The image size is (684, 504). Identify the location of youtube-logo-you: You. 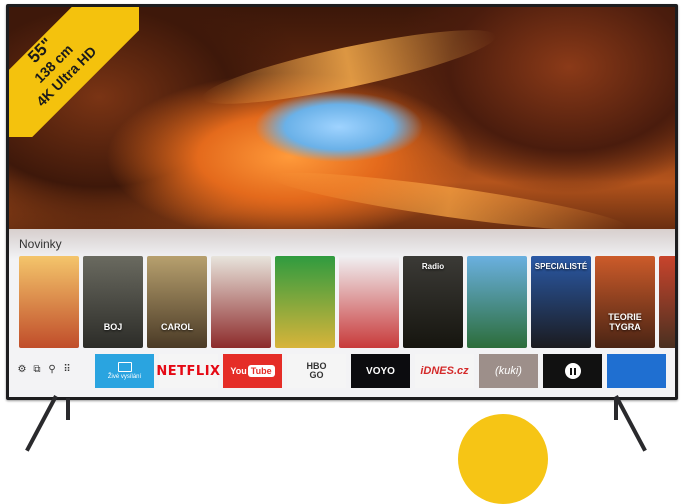
(238, 371).